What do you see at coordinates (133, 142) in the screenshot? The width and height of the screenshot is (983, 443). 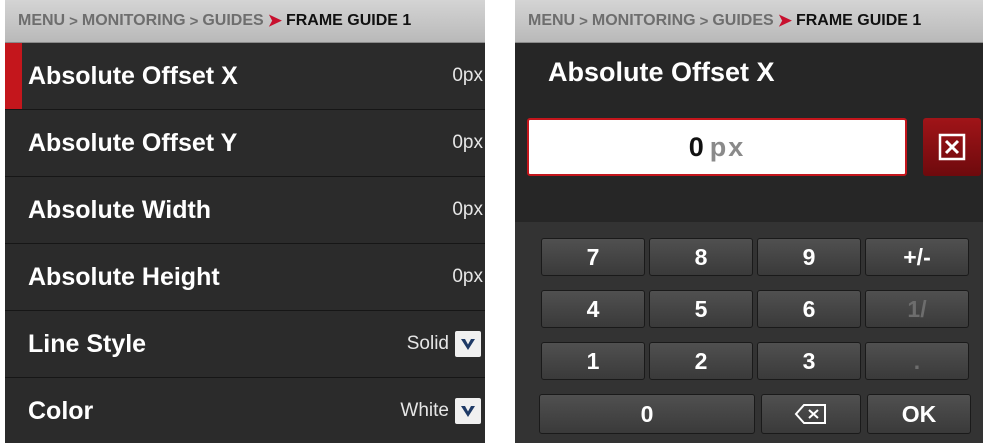 I see `row-label: Absolute Offset Y` at bounding box center [133, 142].